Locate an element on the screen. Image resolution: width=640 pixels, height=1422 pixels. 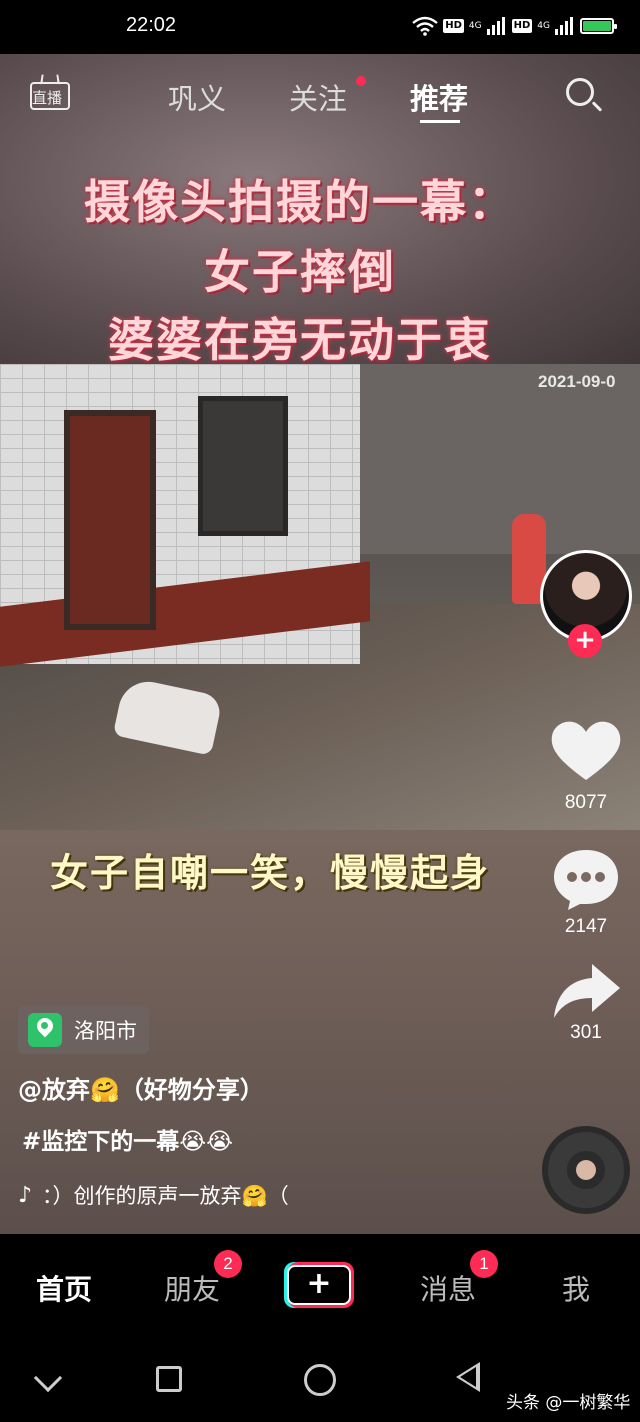
tab-me: 我 is located at coordinates (576, 1288).